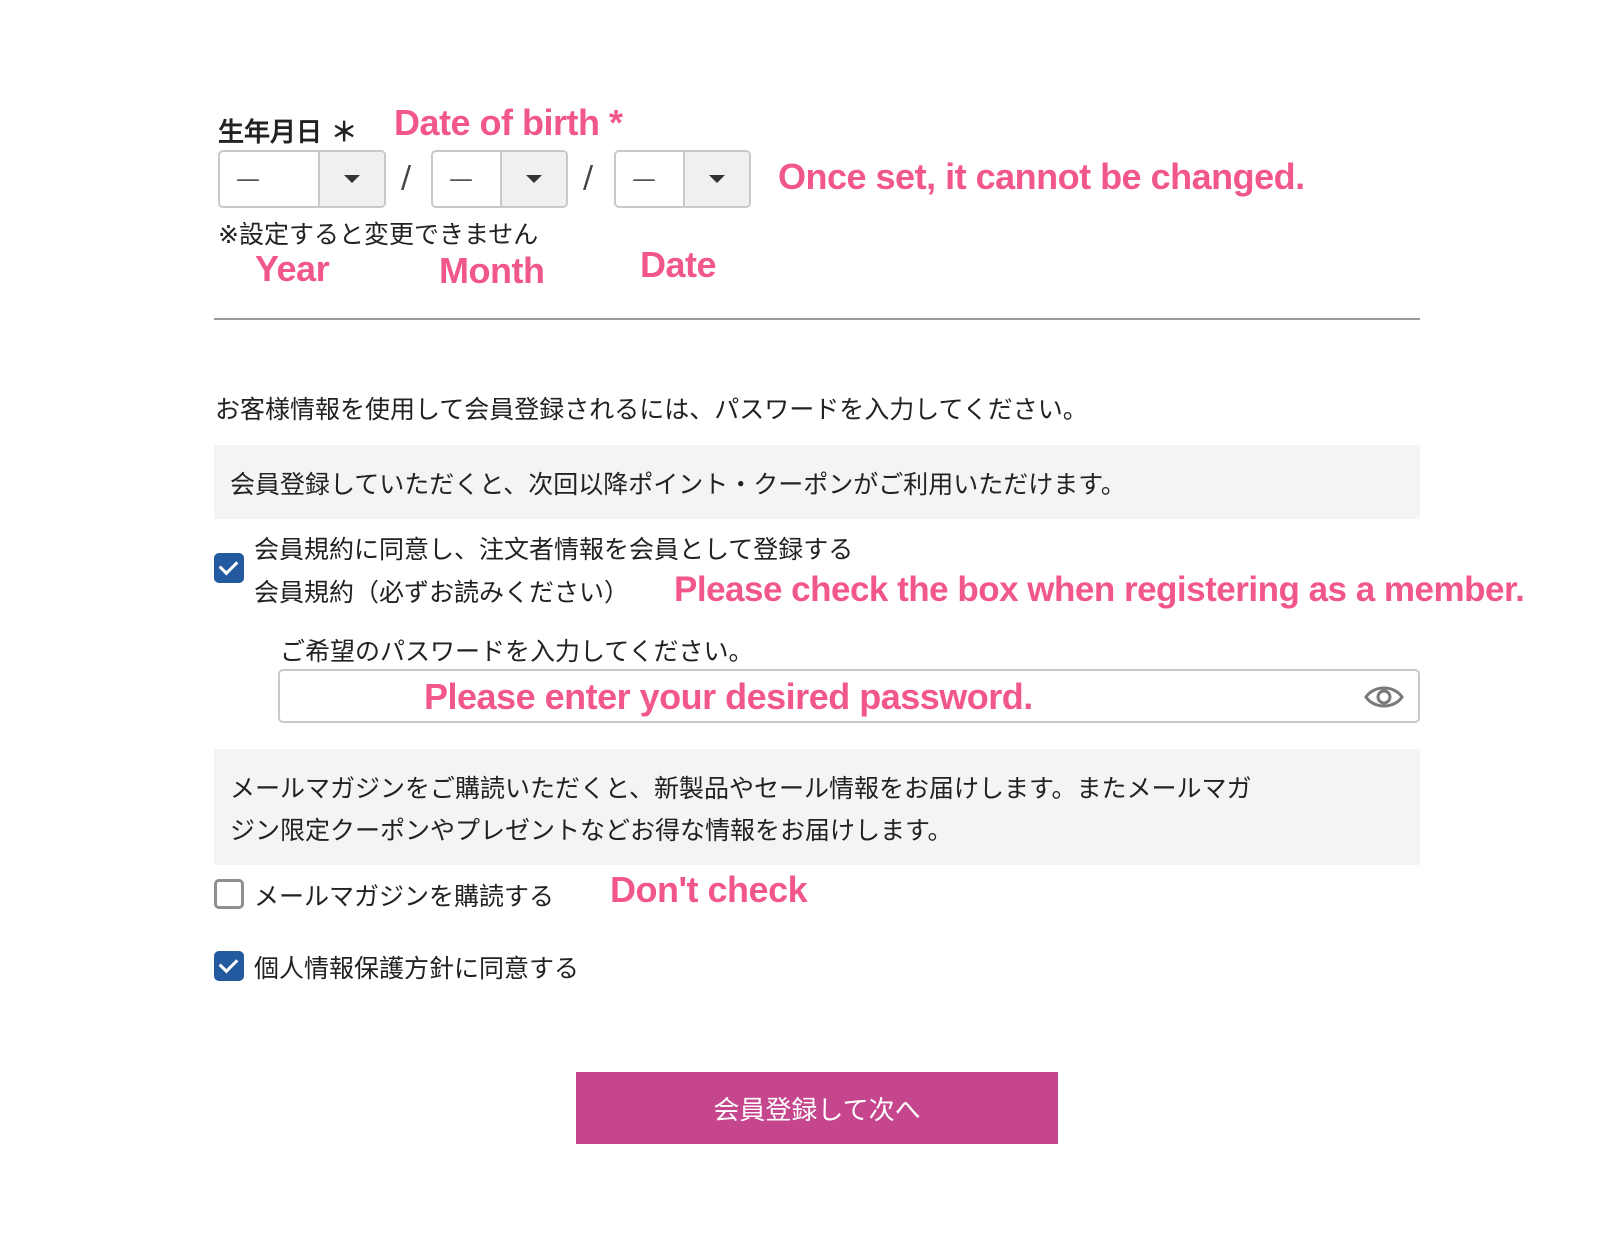  Describe the element at coordinates (678, 264) in the screenshot. I see `annotation-date: Date` at that location.